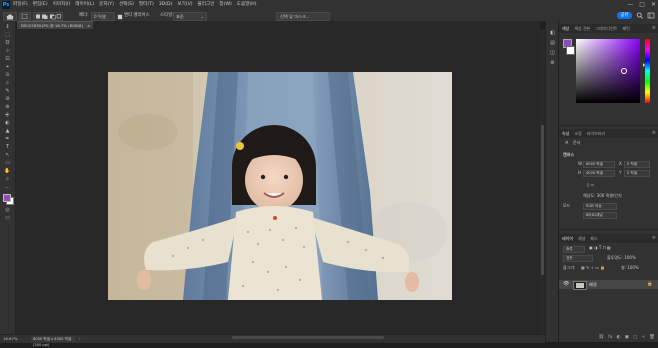 Image resolution: width=658 pixels, height=348 pixels. I want to click on layer-lock-icon: 🔒, so click(650, 284).